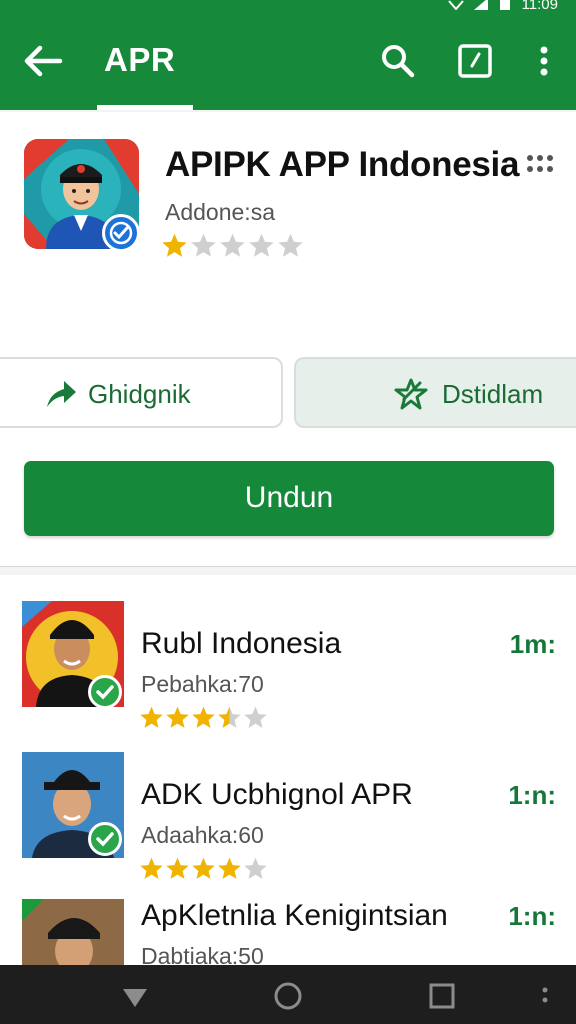 The width and height of the screenshot is (576, 1024). I want to click on nav-more-button, so click(545, 996).